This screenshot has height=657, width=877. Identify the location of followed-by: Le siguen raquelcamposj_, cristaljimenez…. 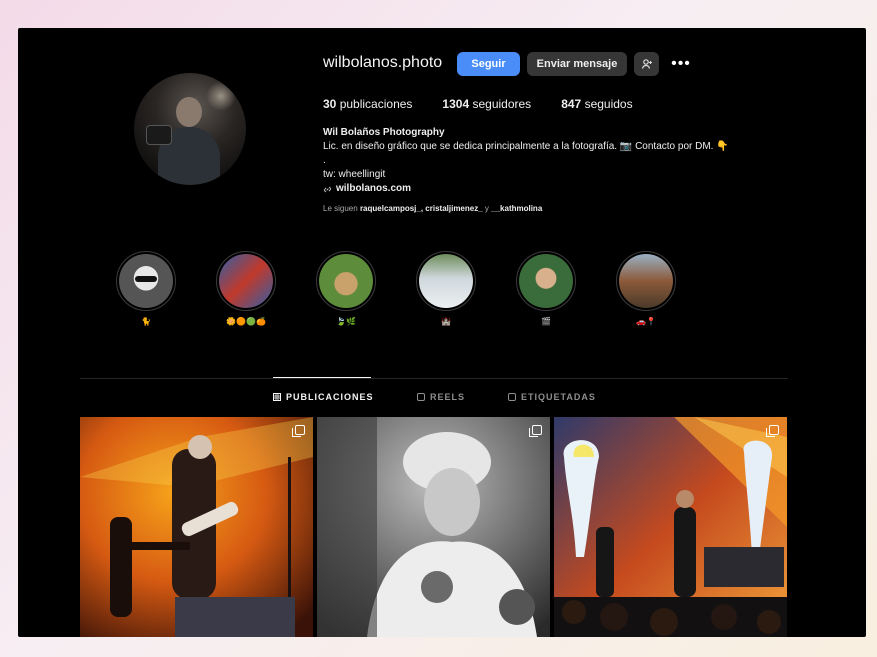
(432, 208).